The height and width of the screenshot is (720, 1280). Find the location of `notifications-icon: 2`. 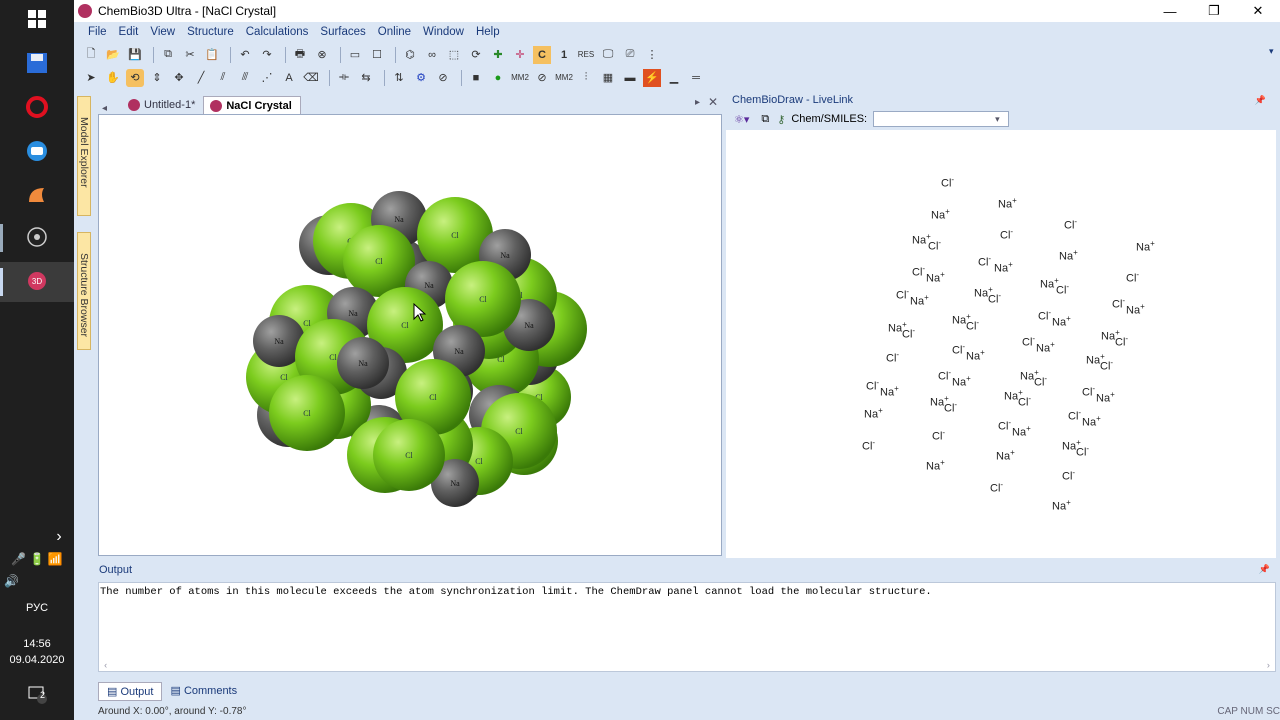

notifications-icon: 2 is located at coordinates (37, 695).